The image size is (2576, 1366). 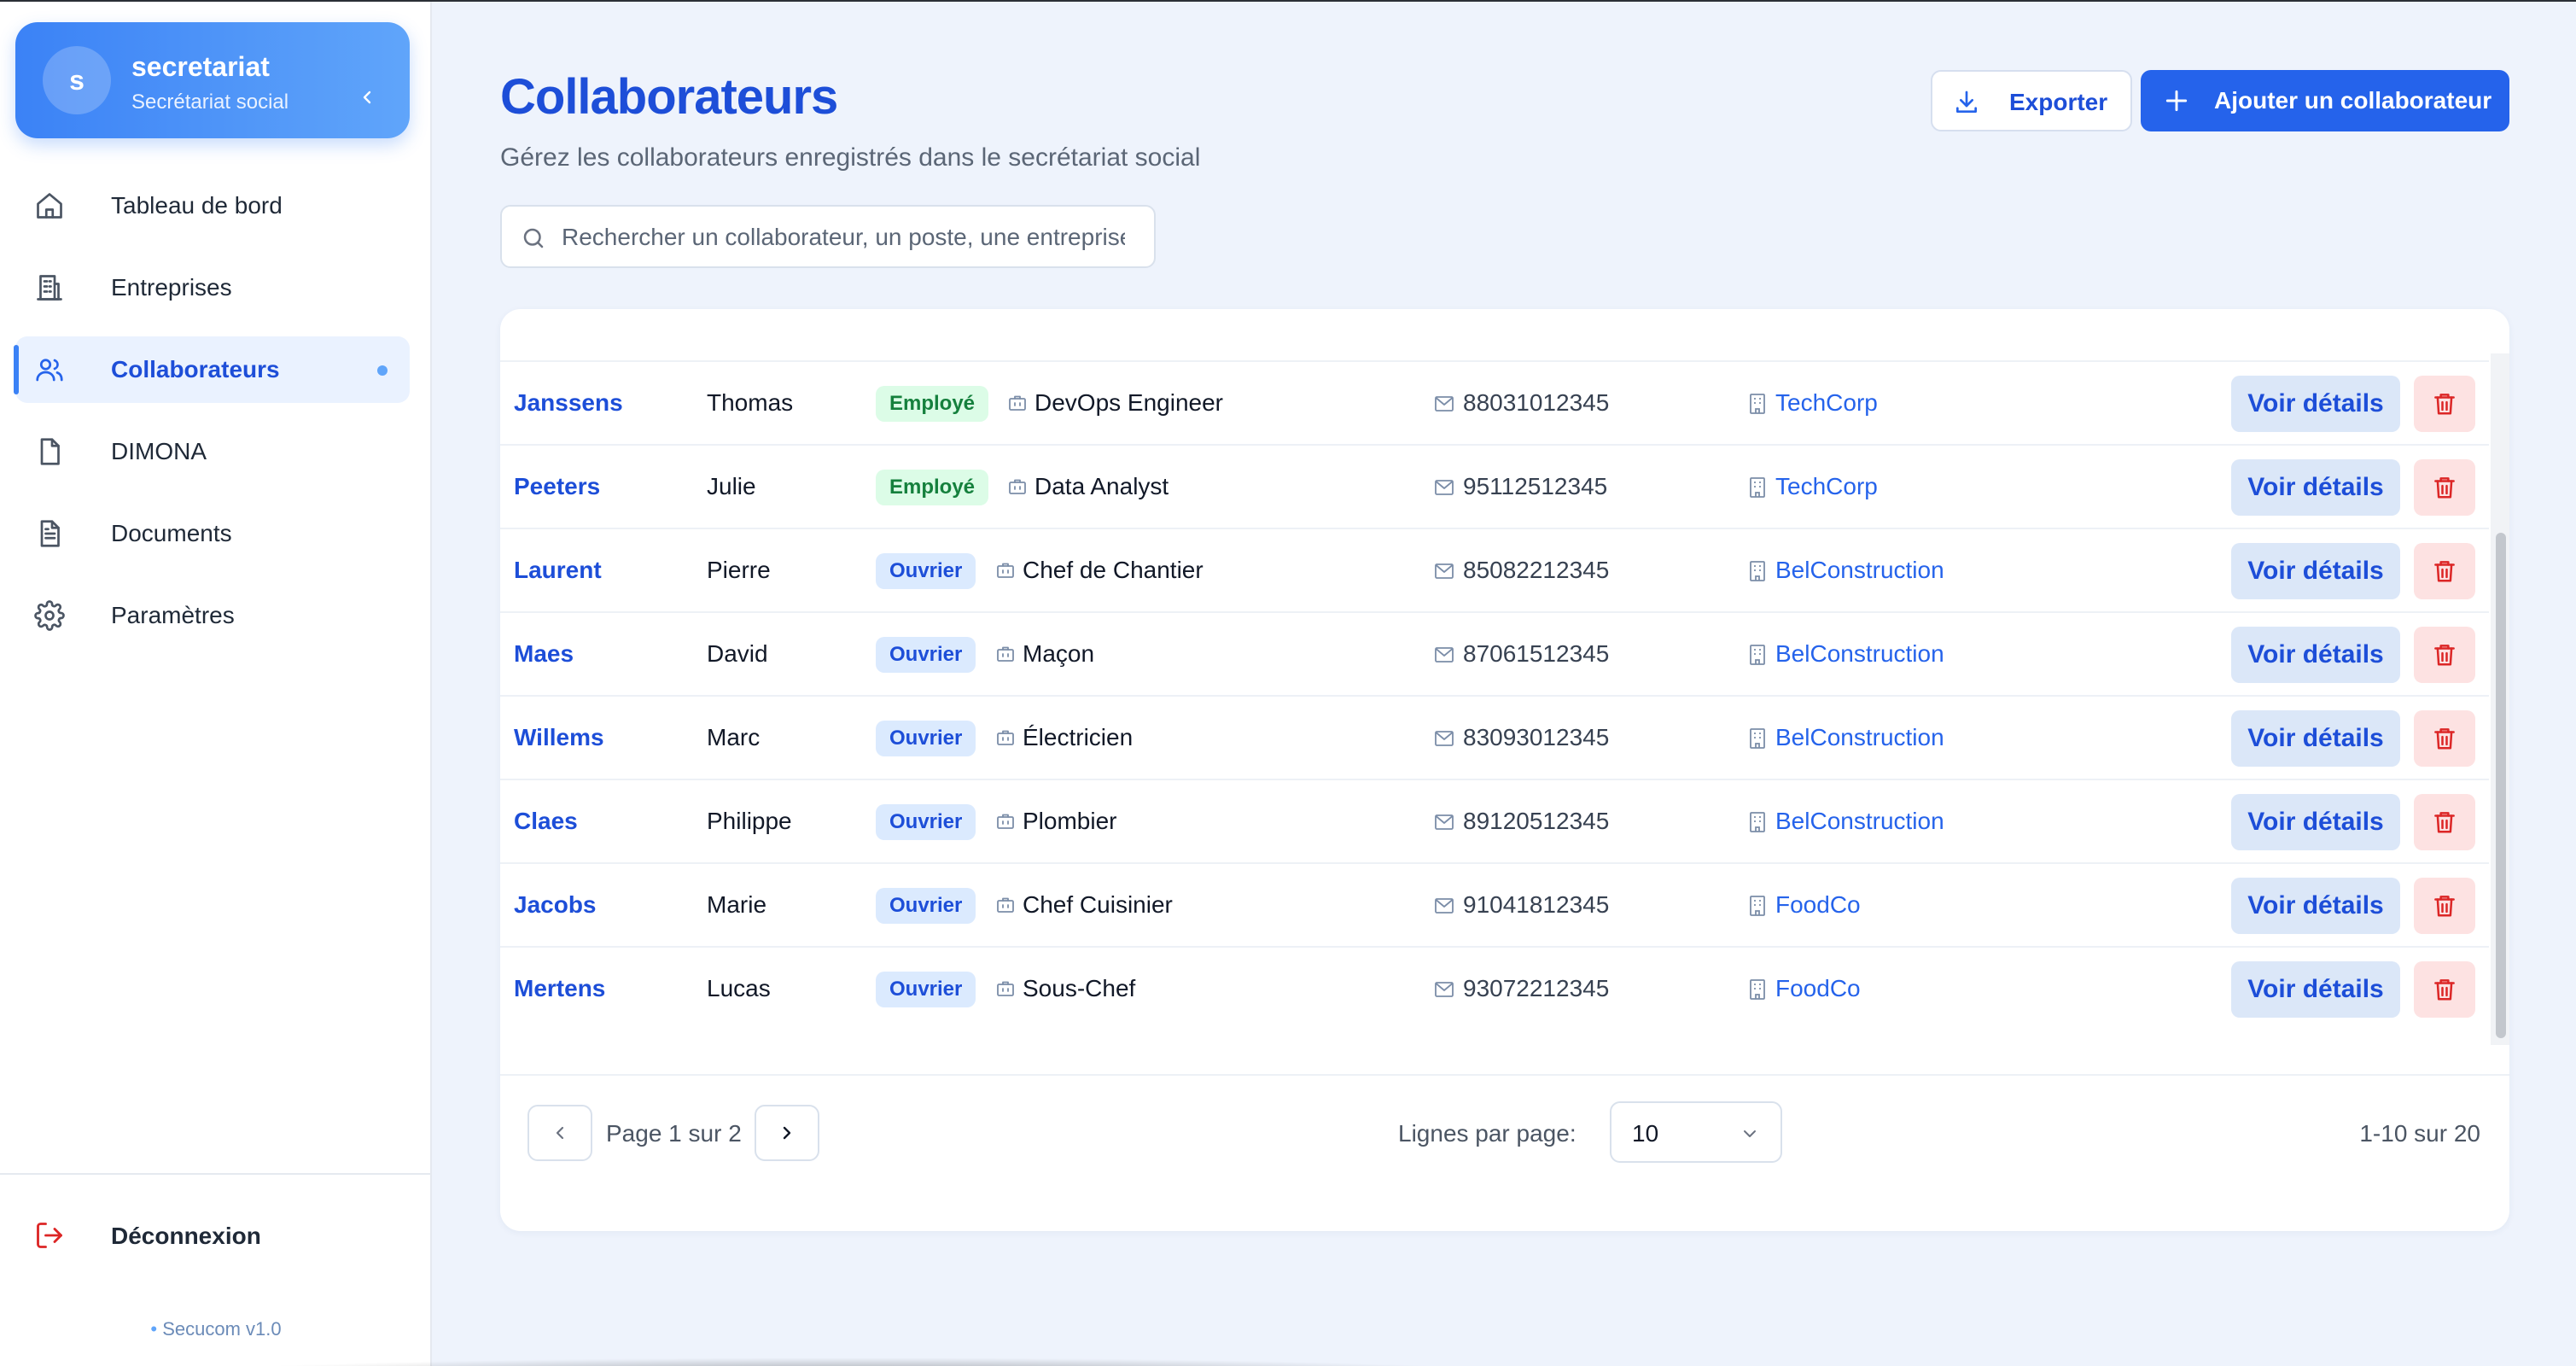 I want to click on collaborator-position: DevOps Engineer, so click(x=1129, y=403).